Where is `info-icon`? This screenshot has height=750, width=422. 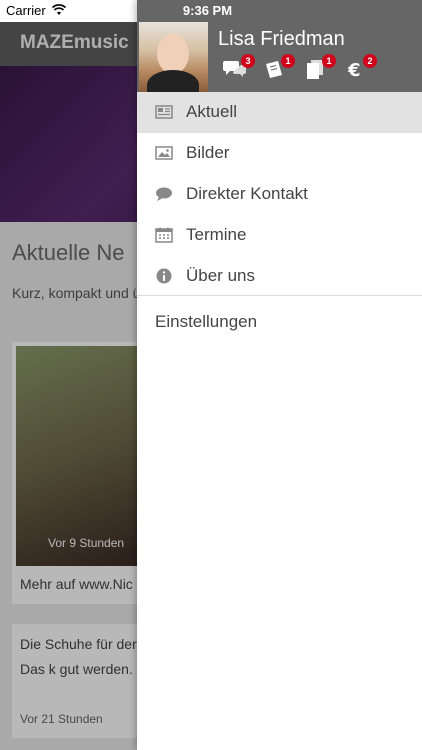
info-icon is located at coordinates (164, 276).